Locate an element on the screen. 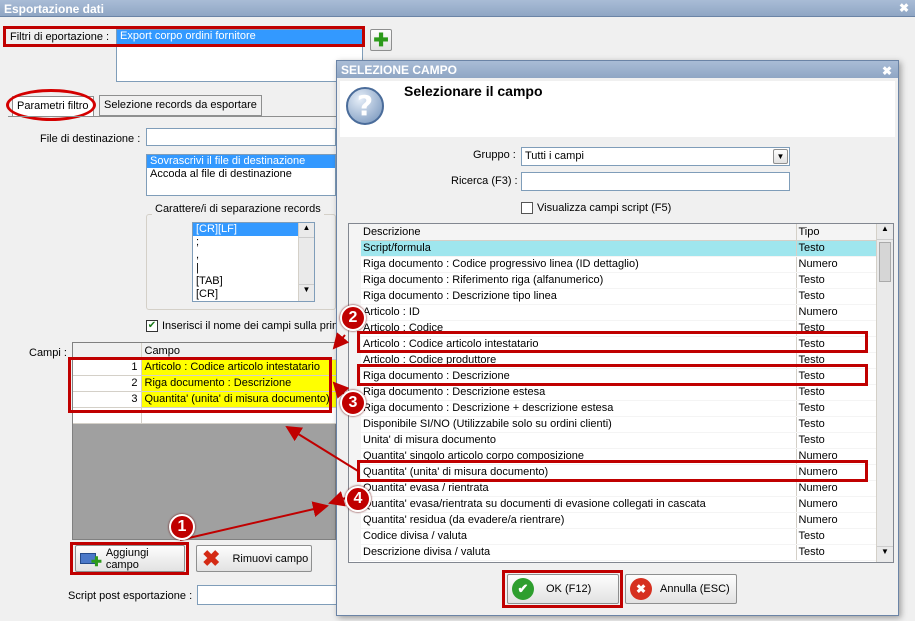 Image resolution: width=915 pixels, height=621 pixels. annotation-arrows is located at coordinates (269, 436).